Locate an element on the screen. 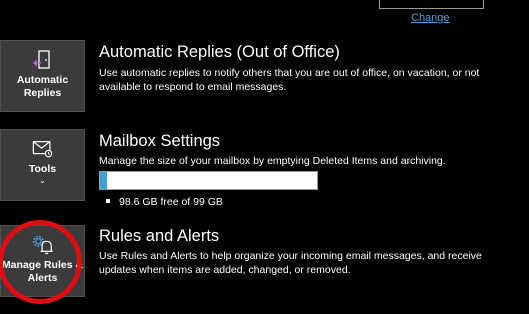 The image size is (529, 314). tools-button: Tools ⌄ is located at coordinates (42, 165).